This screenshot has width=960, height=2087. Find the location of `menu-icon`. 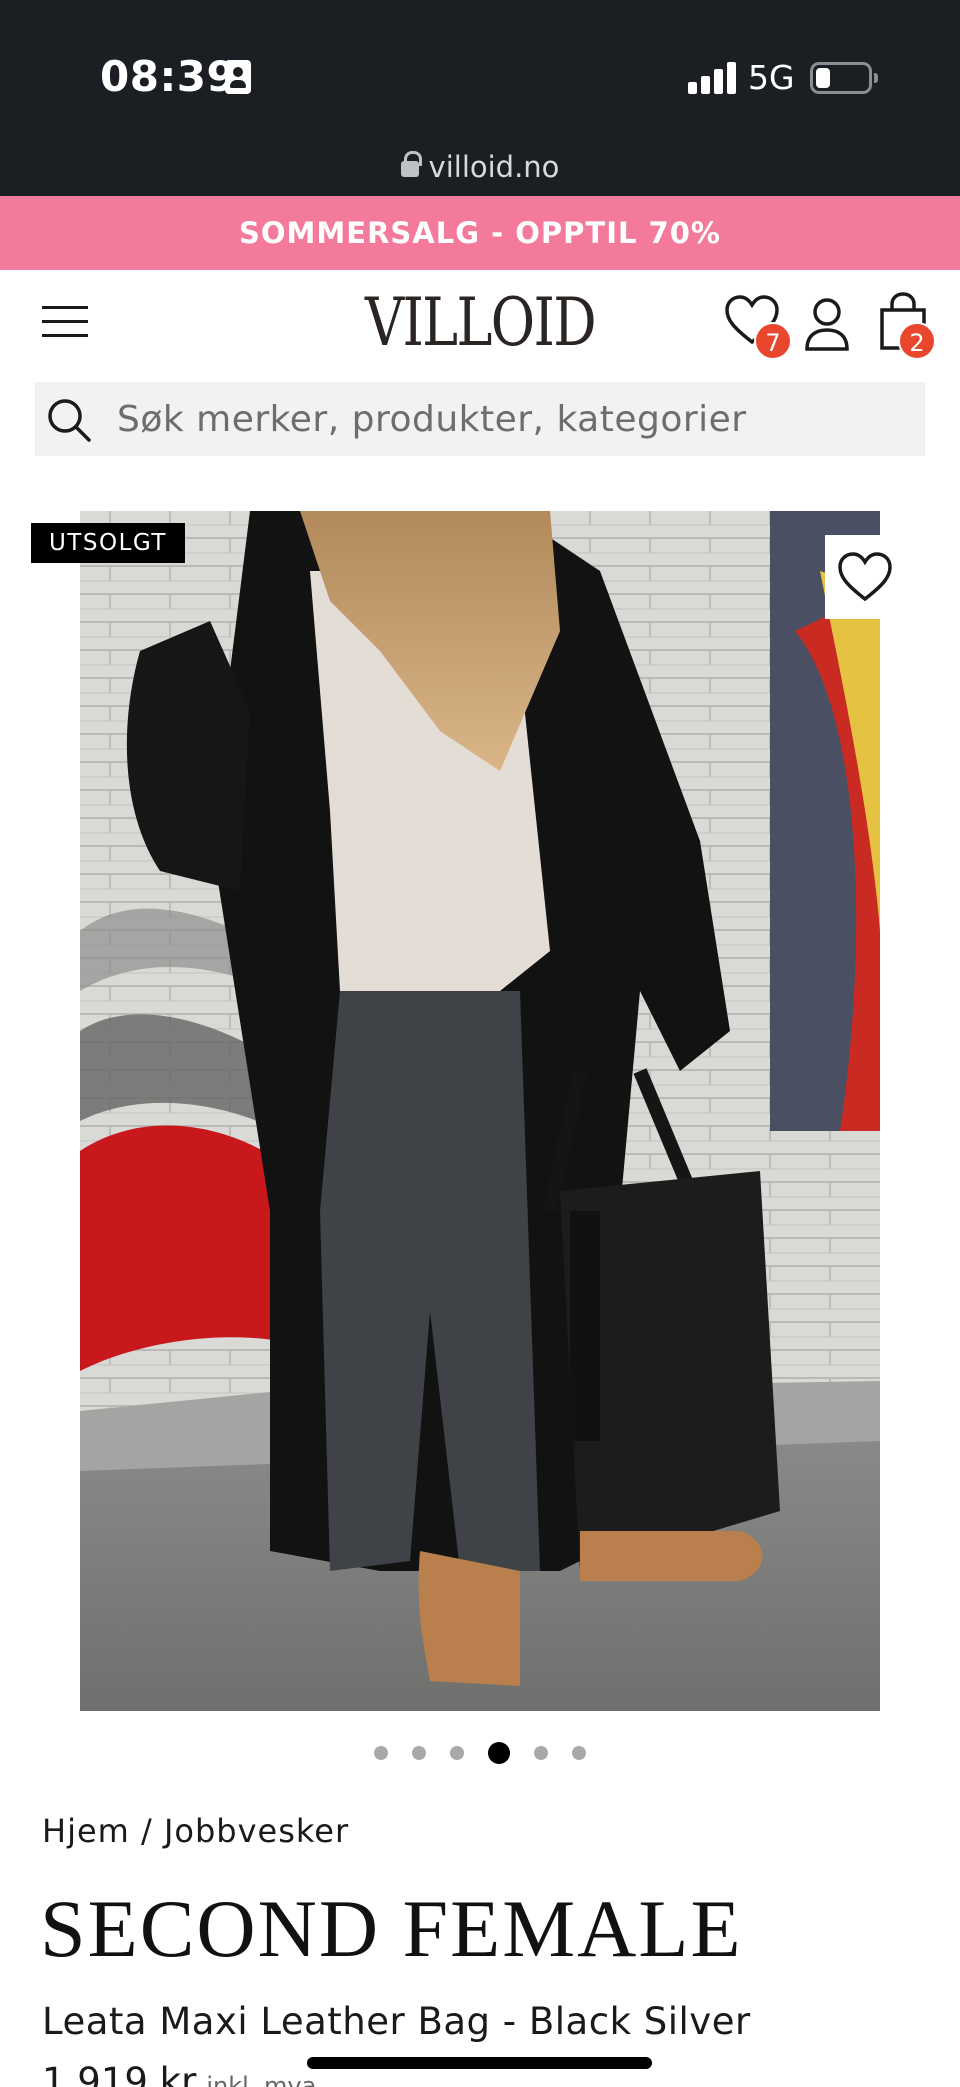

menu-icon is located at coordinates (65, 321).